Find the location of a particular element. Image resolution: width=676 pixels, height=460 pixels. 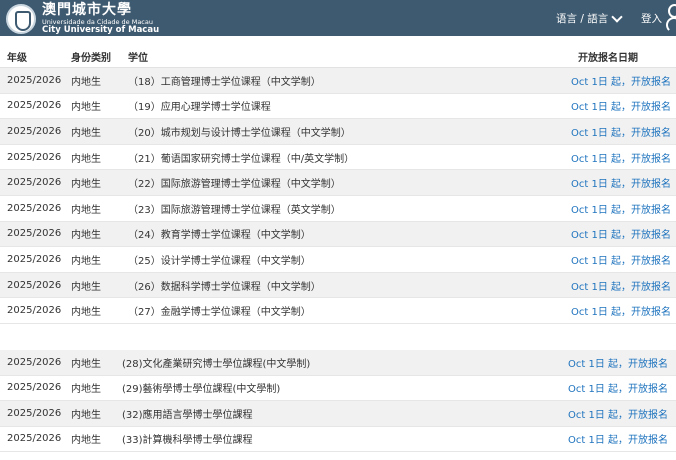

chevron-down-icon is located at coordinates (617, 16).